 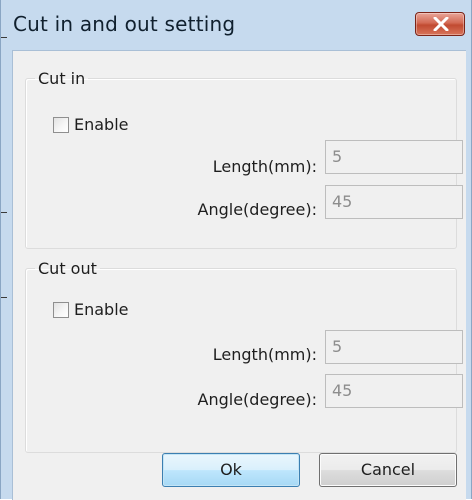 I want to click on close-button, so click(x=440, y=24).